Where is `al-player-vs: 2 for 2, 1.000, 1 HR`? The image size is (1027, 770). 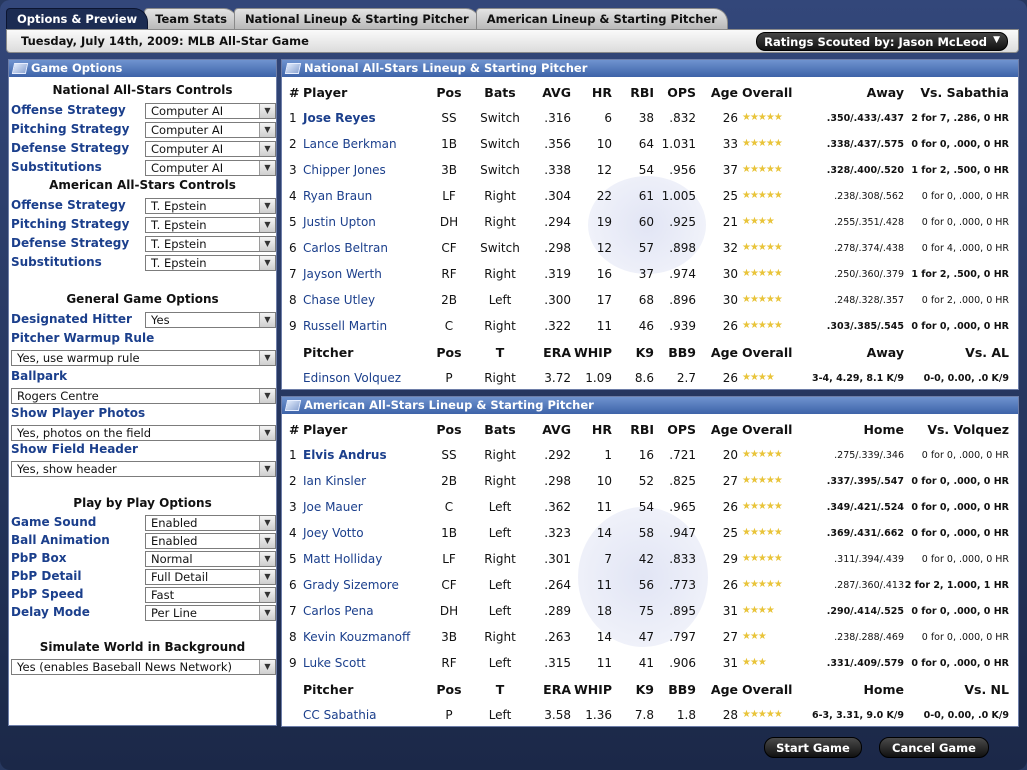 al-player-vs: 2 for 2, 1.000, 1 HR is located at coordinates (956, 585).